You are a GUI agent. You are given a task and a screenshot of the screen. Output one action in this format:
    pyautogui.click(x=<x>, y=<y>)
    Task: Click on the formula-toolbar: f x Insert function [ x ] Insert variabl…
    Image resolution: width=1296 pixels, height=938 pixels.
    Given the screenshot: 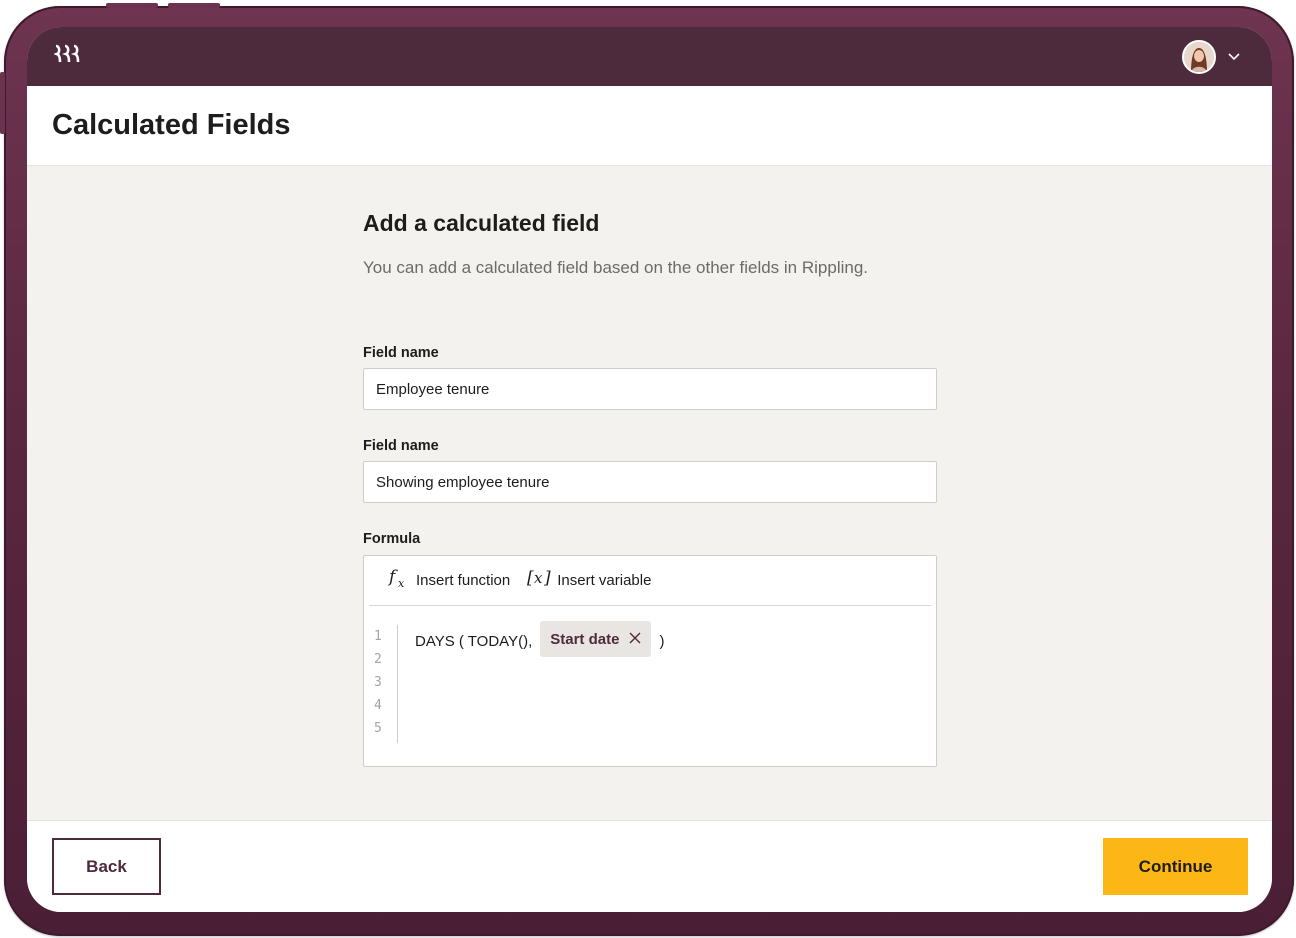 What is the action you would take?
    pyautogui.click(x=650, y=581)
    